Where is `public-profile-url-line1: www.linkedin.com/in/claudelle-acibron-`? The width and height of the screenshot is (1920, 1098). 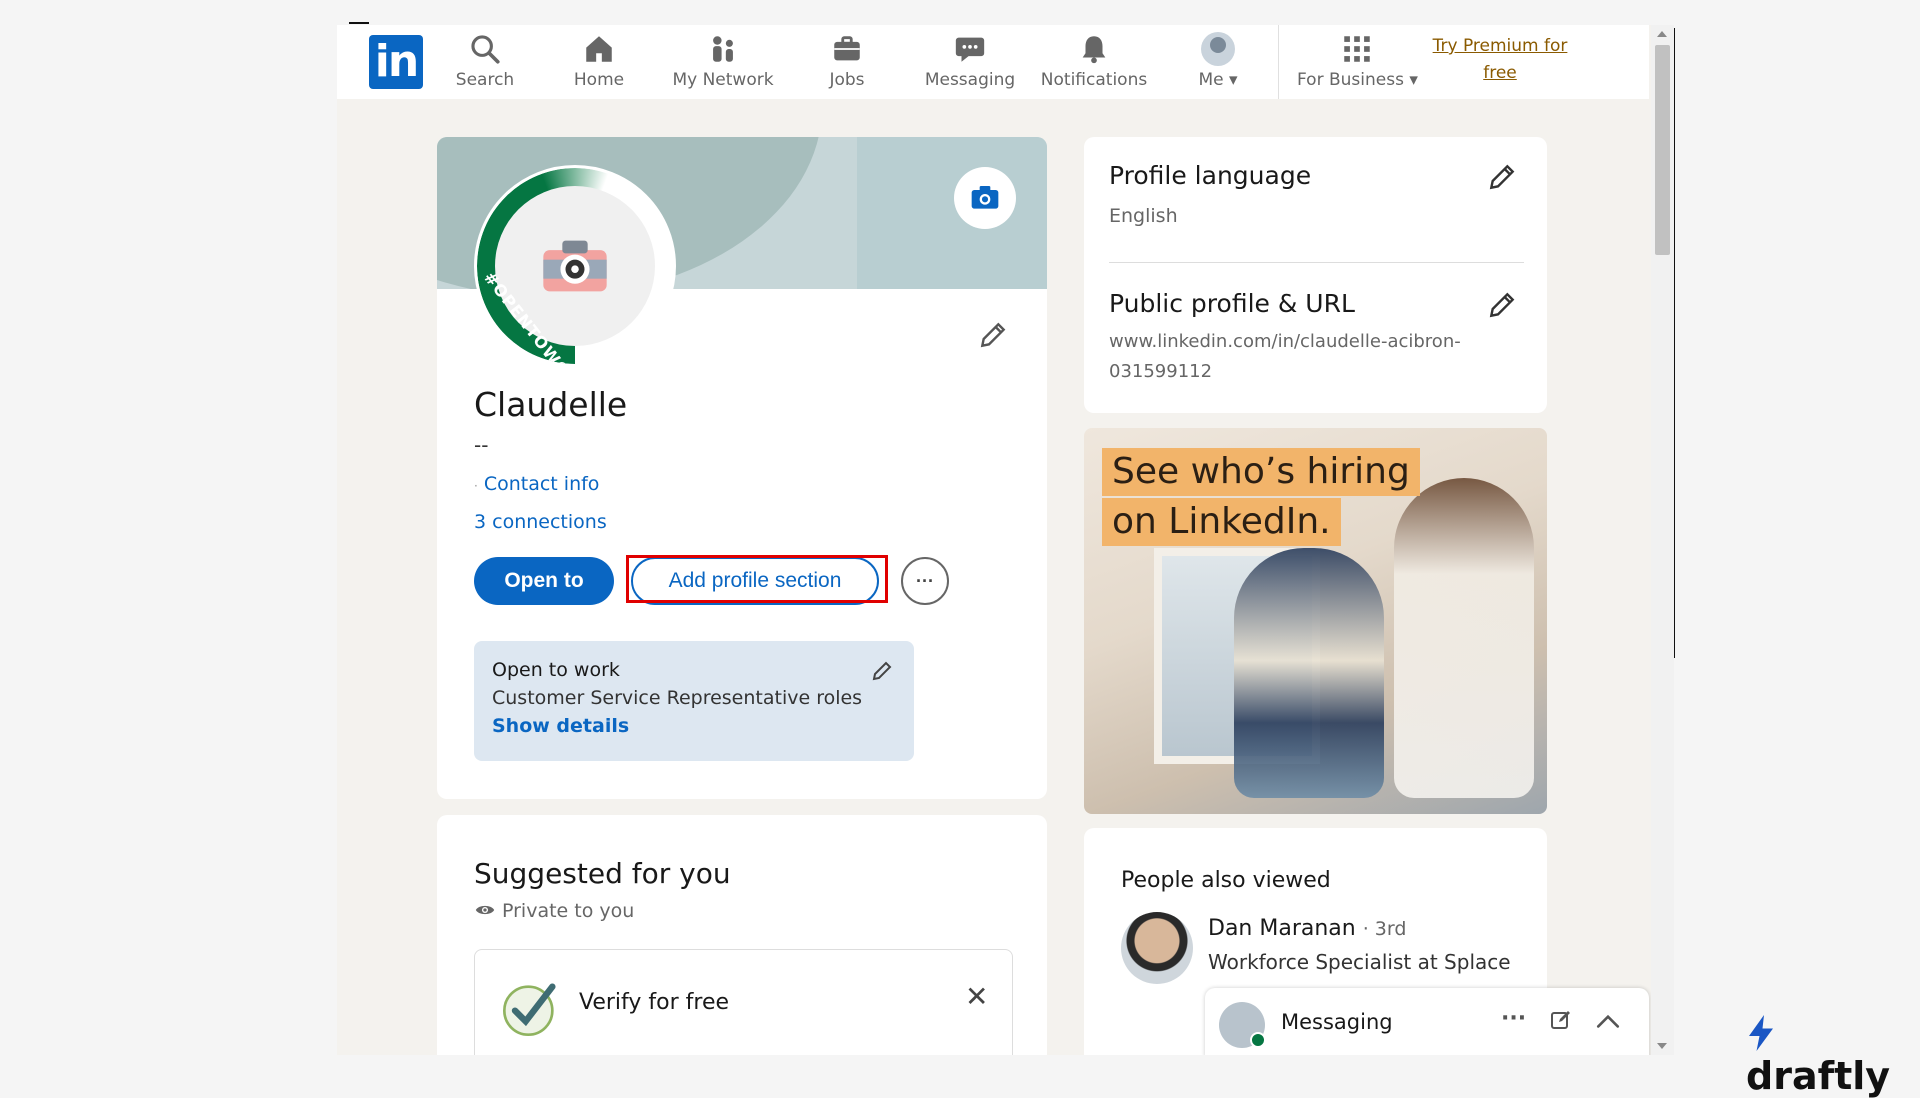 public-profile-url-line1: www.linkedin.com/in/claudelle-acibron- is located at coordinates (1285, 341).